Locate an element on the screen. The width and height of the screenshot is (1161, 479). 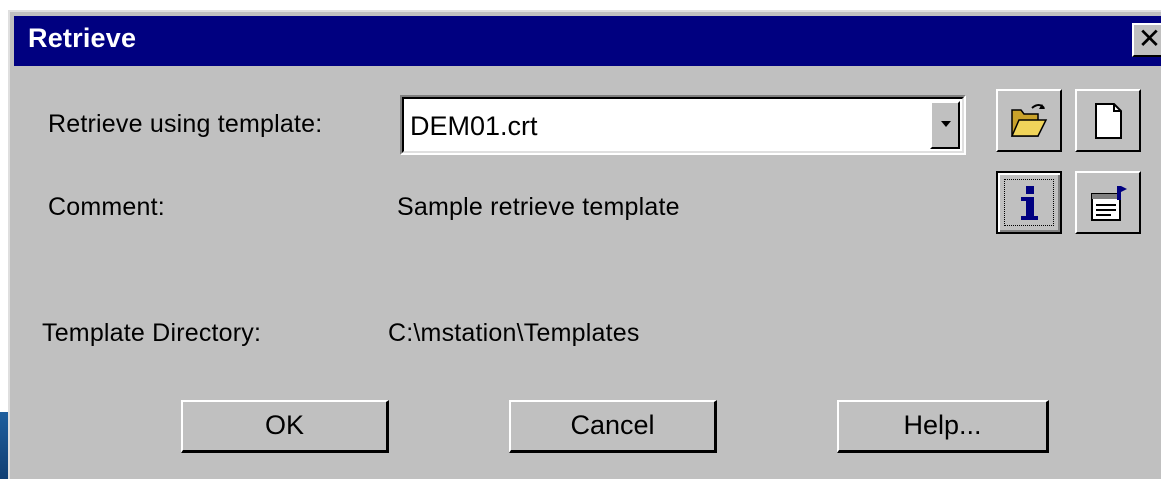
template-info-button is located at coordinates (1029, 202).